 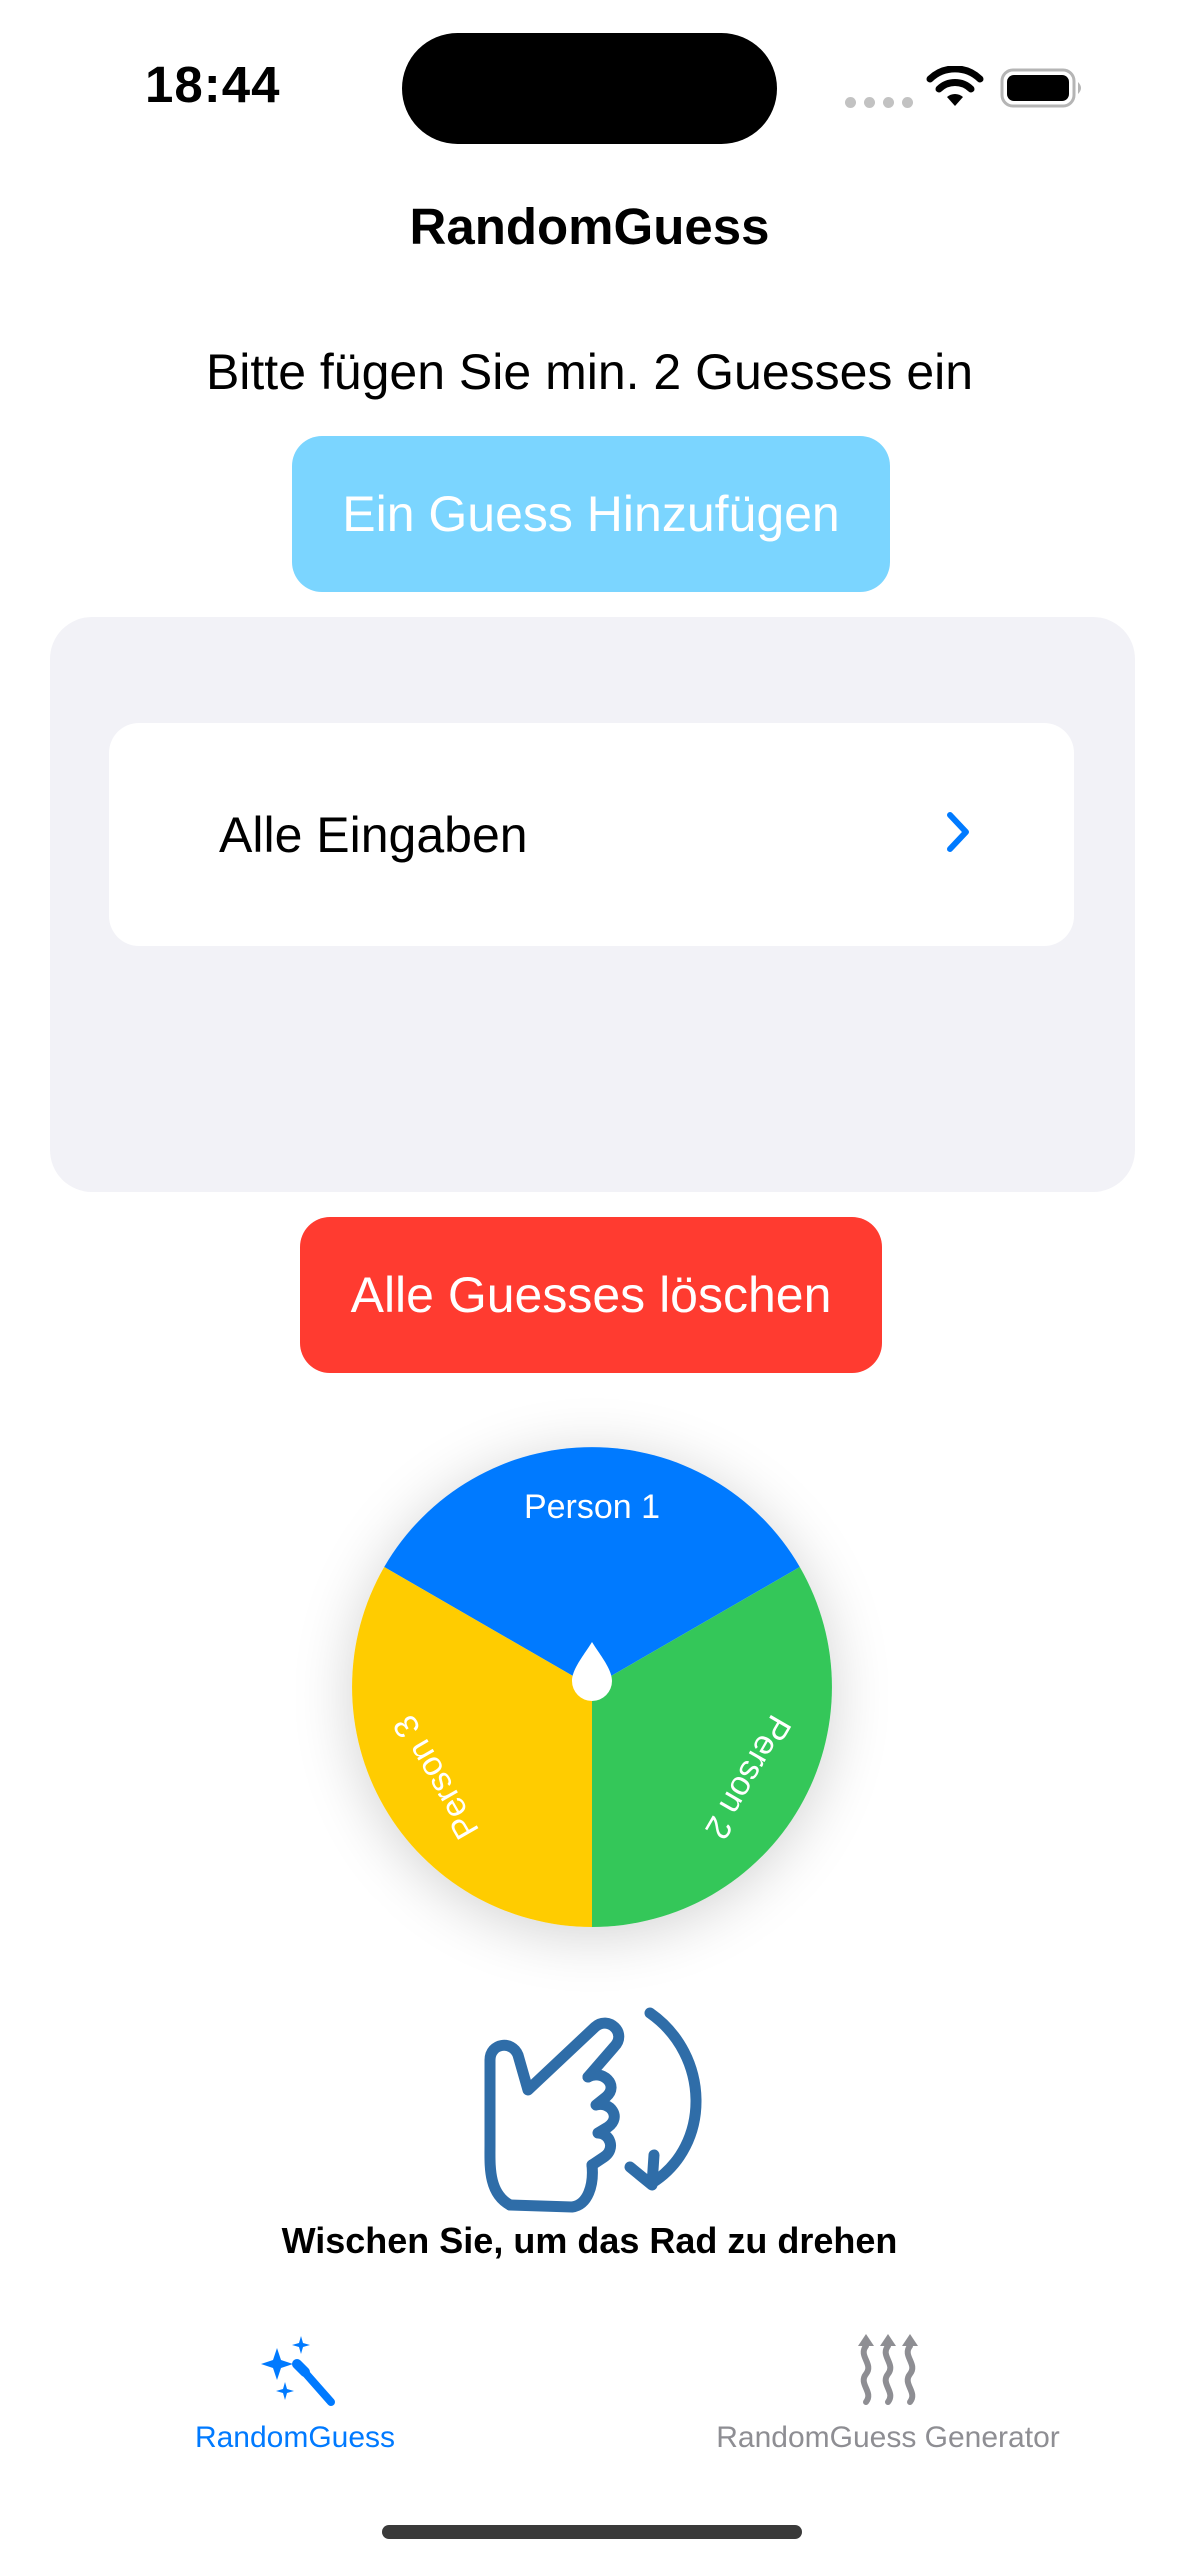 What do you see at coordinates (589, 88) in the screenshot?
I see `dynamic-island` at bounding box center [589, 88].